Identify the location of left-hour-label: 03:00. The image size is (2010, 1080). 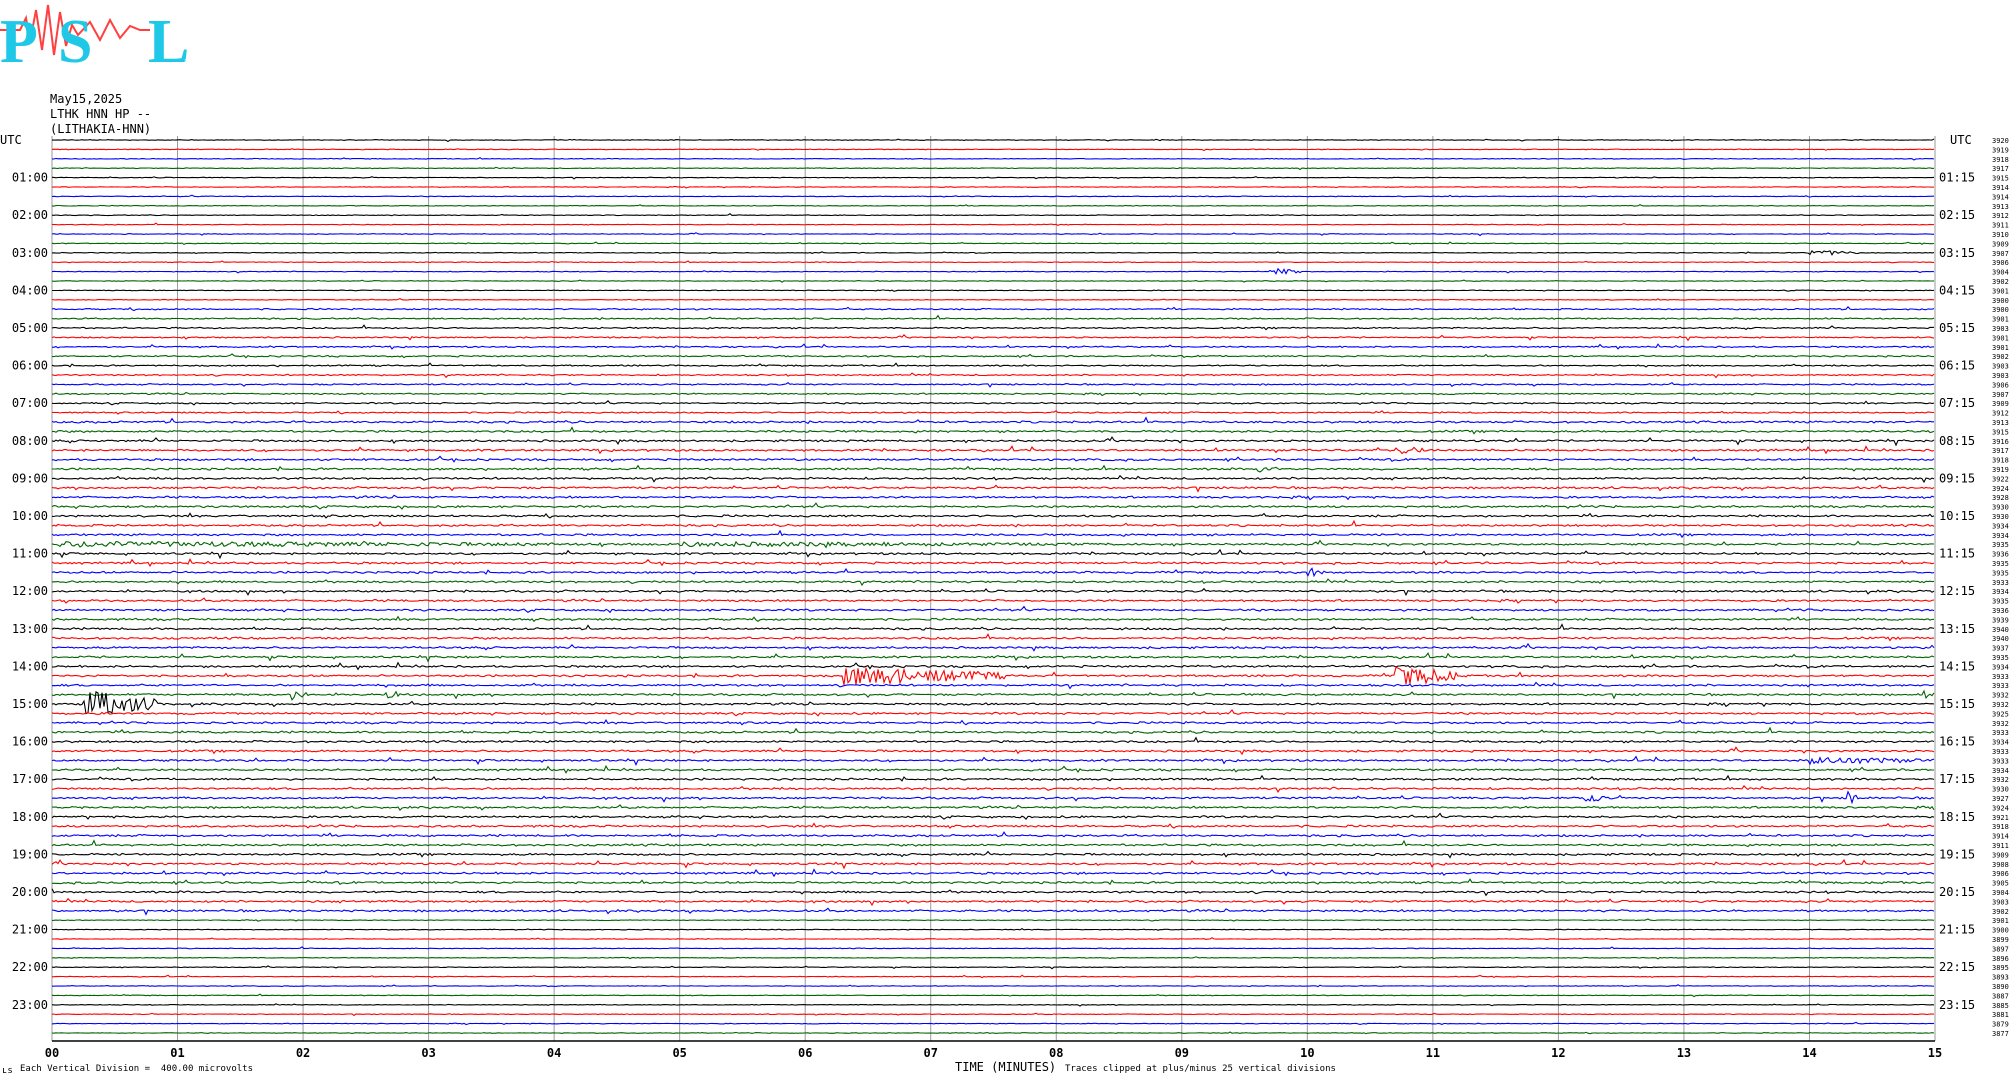
(30, 253).